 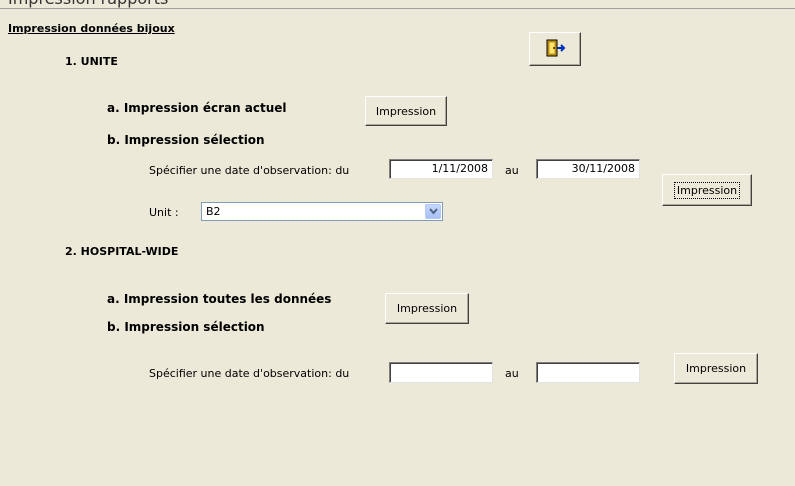 What do you see at coordinates (512, 373) in the screenshot?
I see `hospital-au-label: au` at bounding box center [512, 373].